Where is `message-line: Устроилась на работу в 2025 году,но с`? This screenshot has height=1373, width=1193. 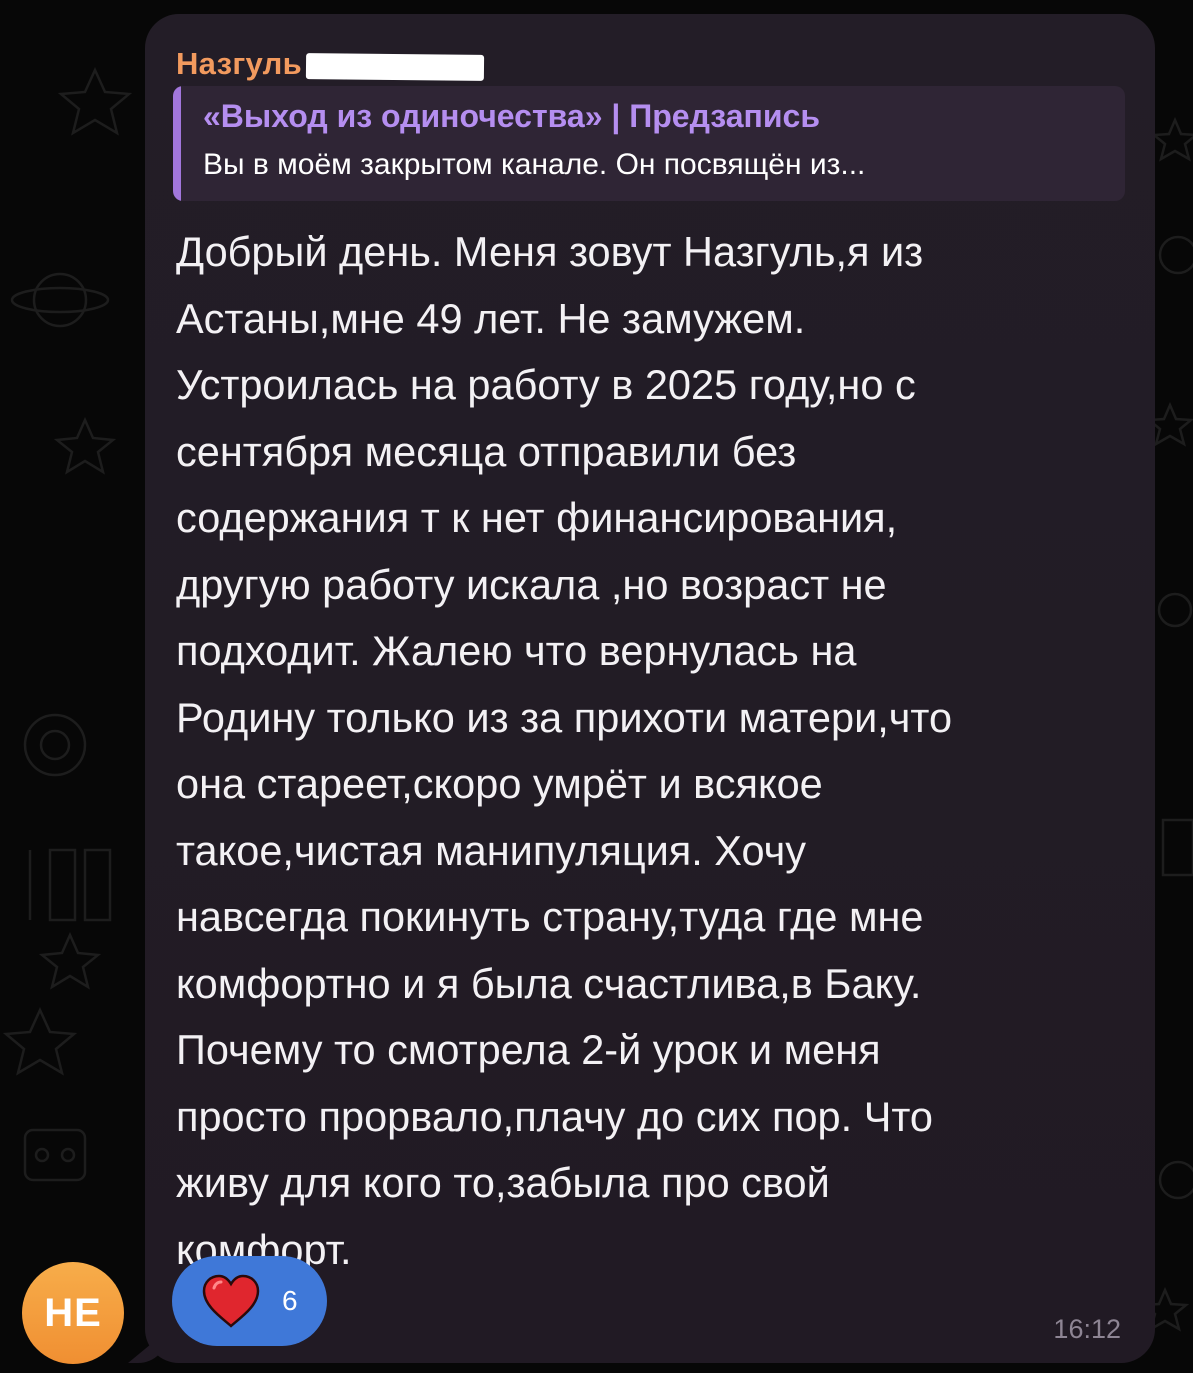 message-line: Устроилась на работу в 2025 году,но с is located at coordinates (546, 384).